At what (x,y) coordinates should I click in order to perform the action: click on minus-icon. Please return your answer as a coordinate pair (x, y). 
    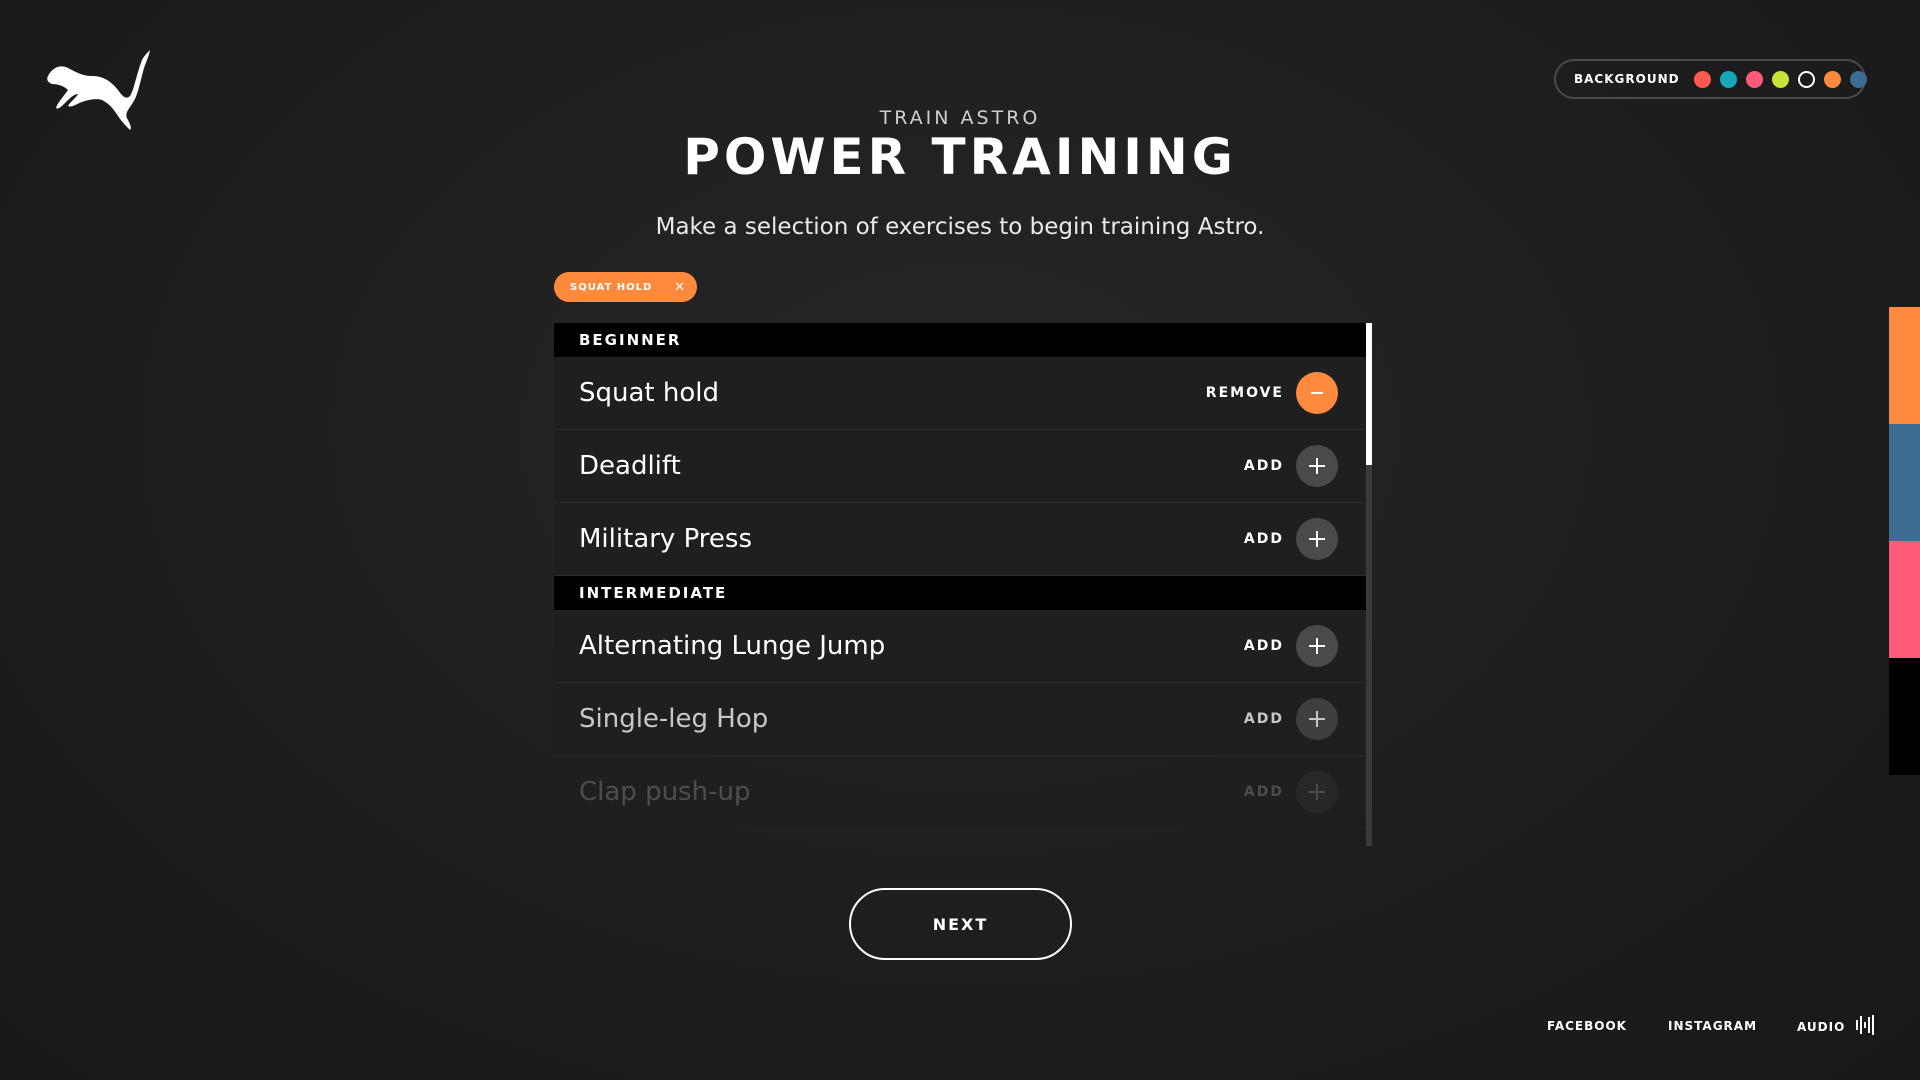
    Looking at the image, I should click on (1317, 393).